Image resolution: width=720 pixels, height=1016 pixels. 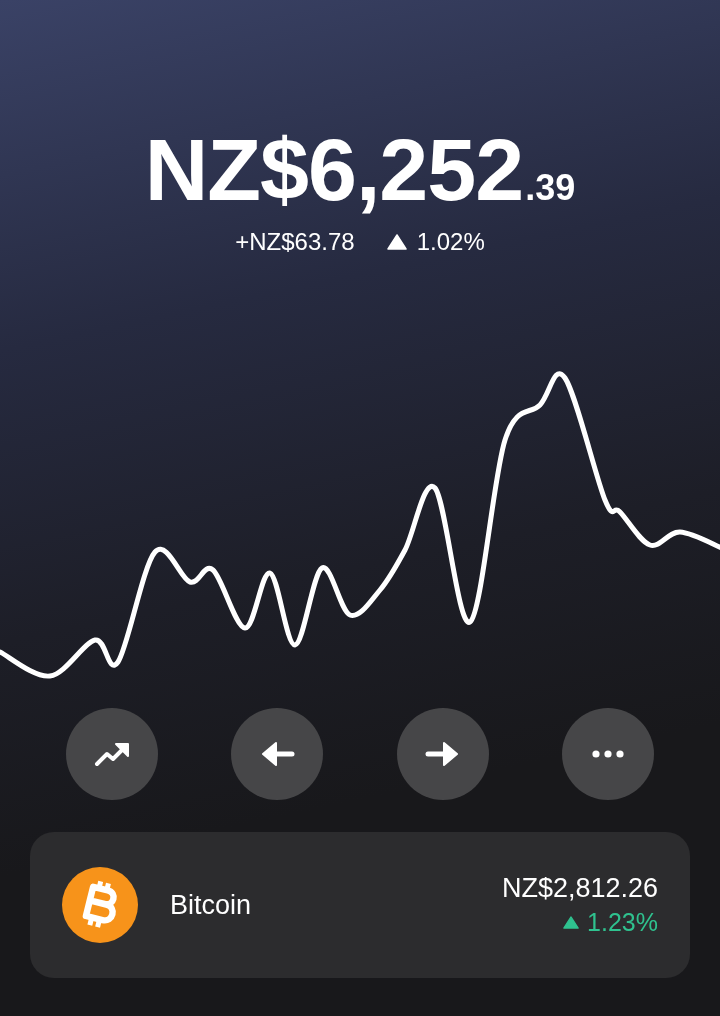 What do you see at coordinates (211, 905) in the screenshot?
I see `asset-name: Bitcoin` at bounding box center [211, 905].